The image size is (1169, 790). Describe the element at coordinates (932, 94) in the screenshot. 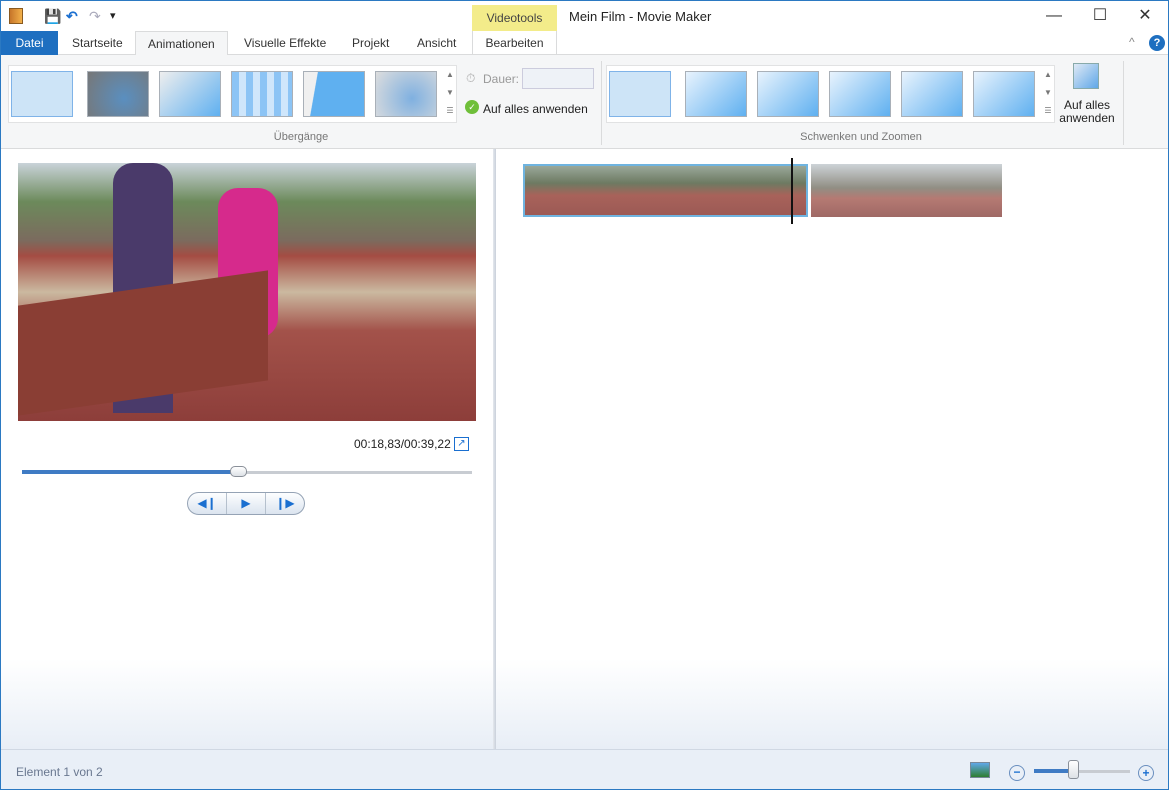

I see `pan-zoom-up-right` at that location.